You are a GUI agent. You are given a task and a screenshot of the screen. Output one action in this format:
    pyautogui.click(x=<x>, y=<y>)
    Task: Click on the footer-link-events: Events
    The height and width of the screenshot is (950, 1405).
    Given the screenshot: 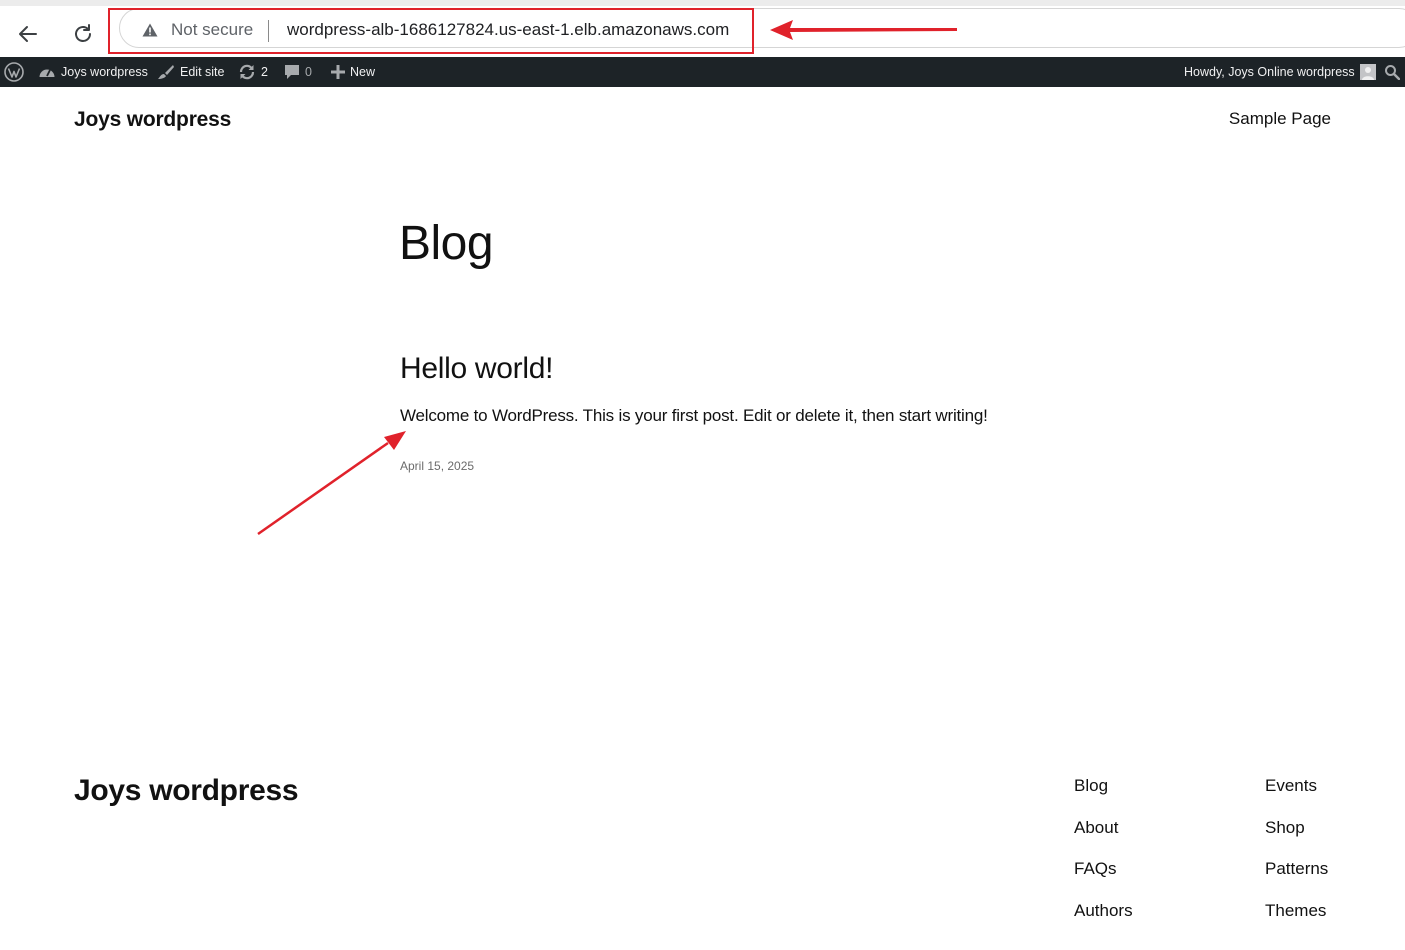 What is the action you would take?
    pyautogui.click(x=1296, y=786)
    